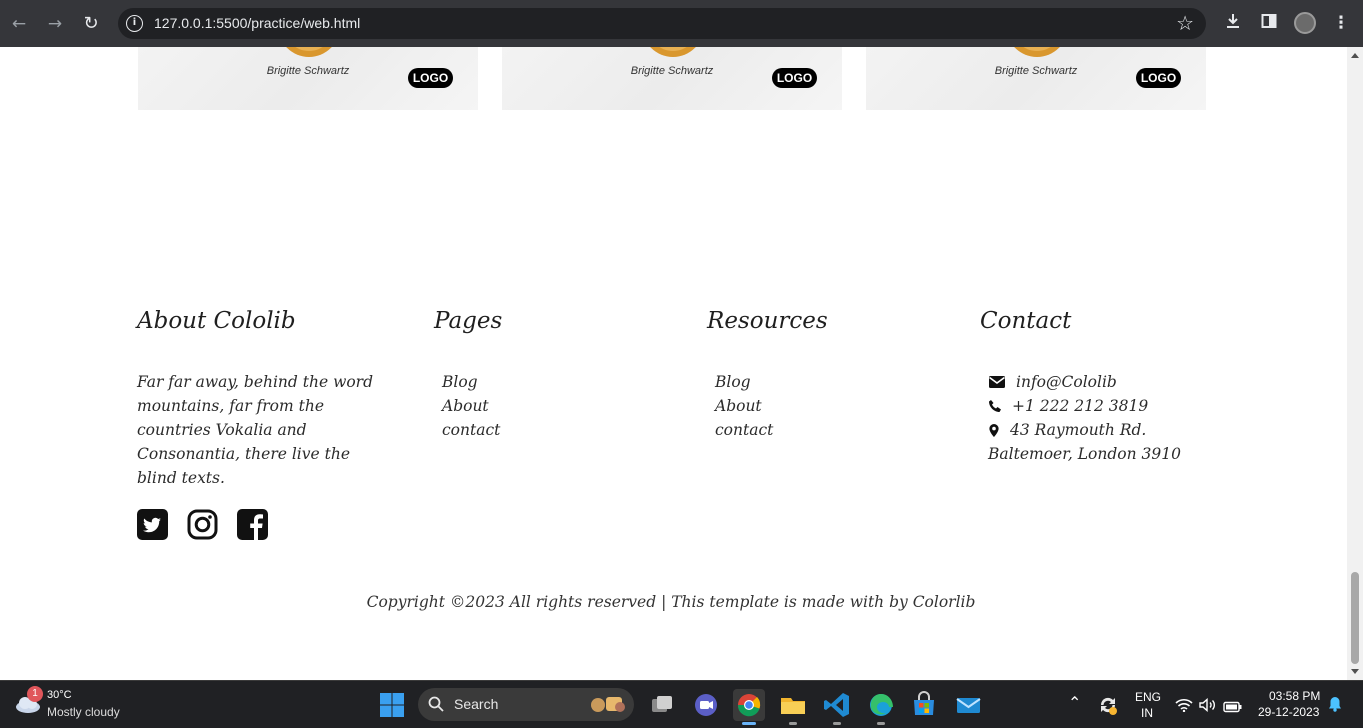 This screenshot has height=728, width=1363. I want to click on instagram-icon, so click(202, 524).